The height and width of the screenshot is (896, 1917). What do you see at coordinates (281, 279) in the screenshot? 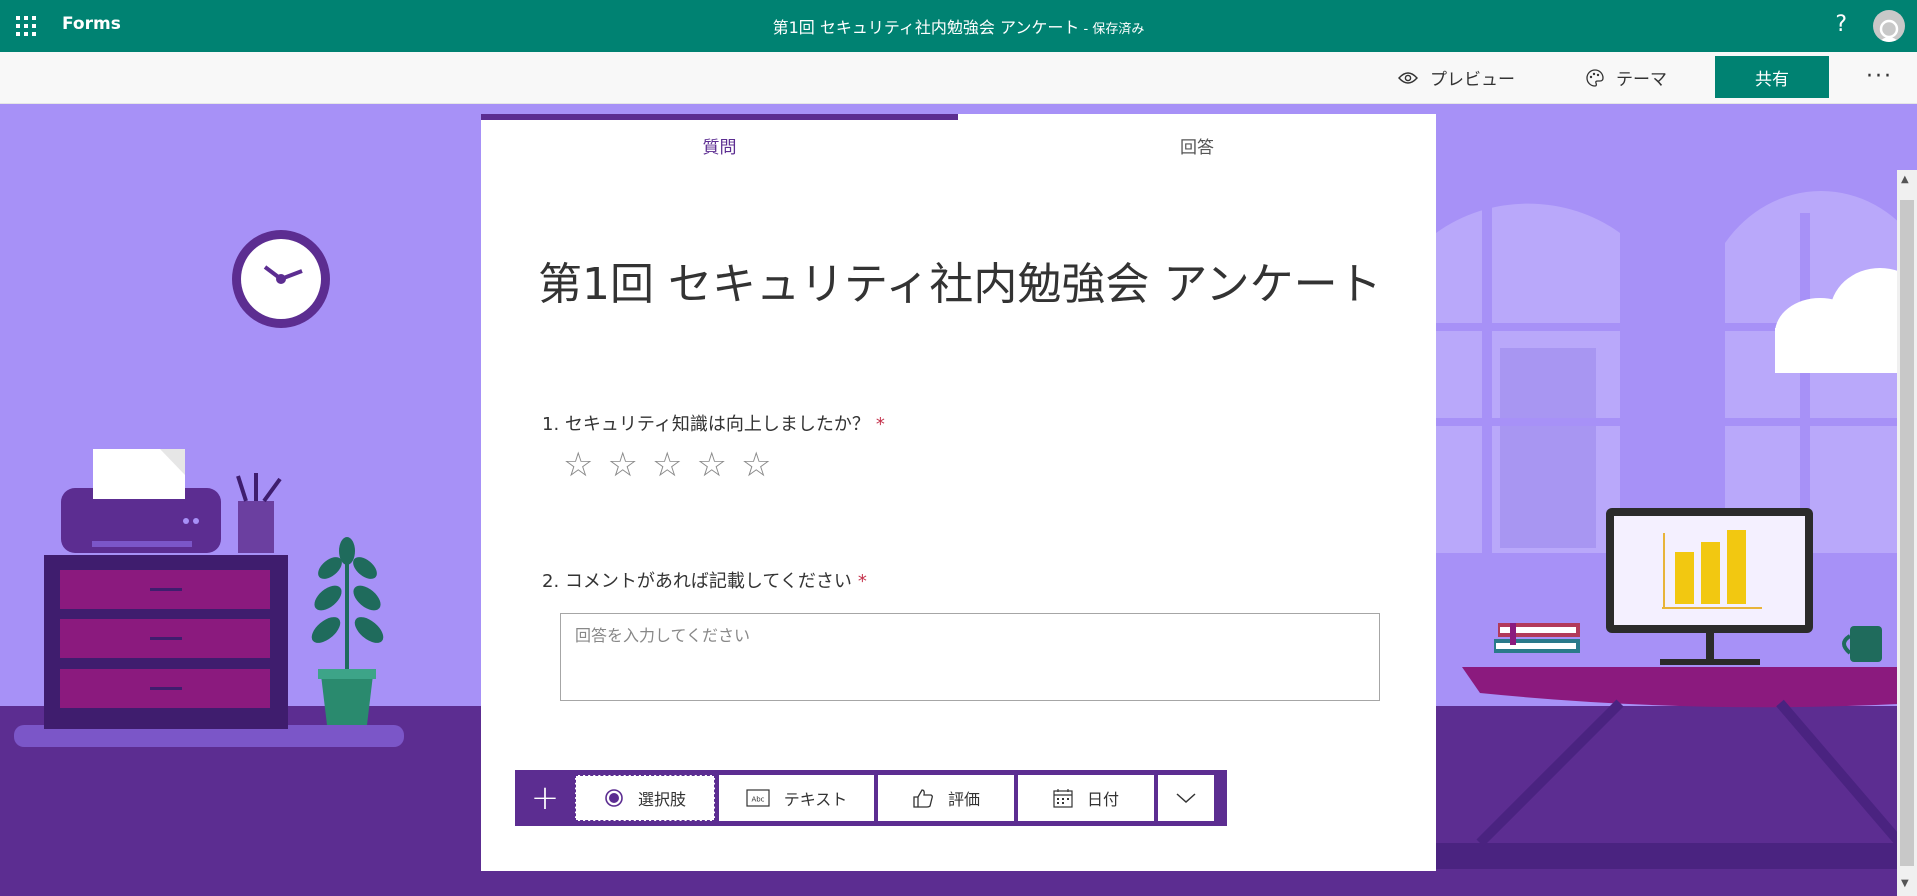
I see `clock-illustration` at bounding box center [281, 279].